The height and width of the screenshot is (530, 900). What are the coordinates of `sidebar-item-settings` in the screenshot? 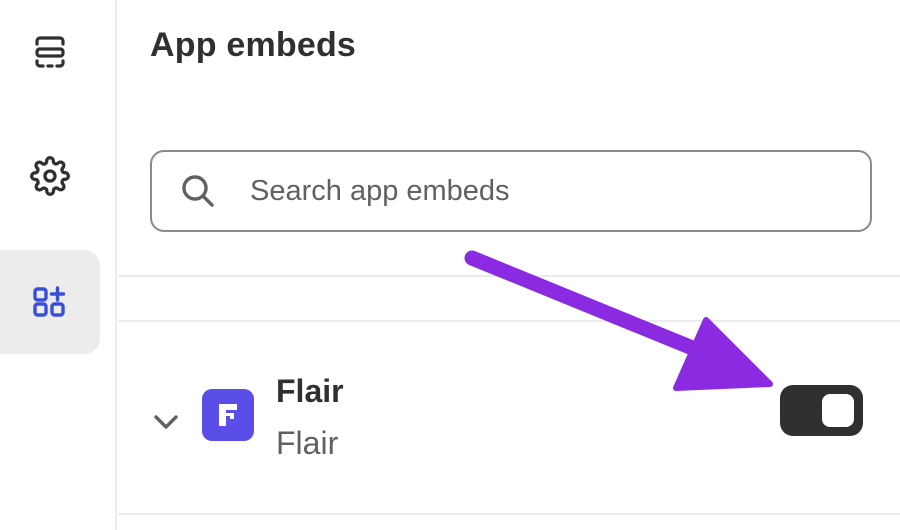 It's located at (50, 176).